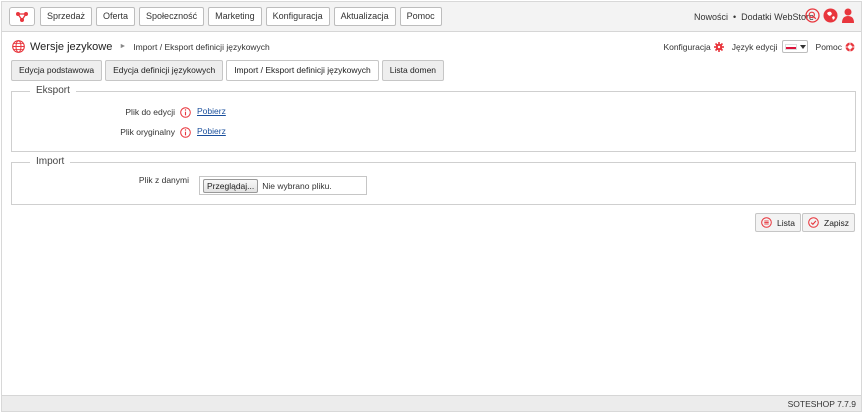 The image size is (864, 413). I want to click on logo-button, so click(22, 16).